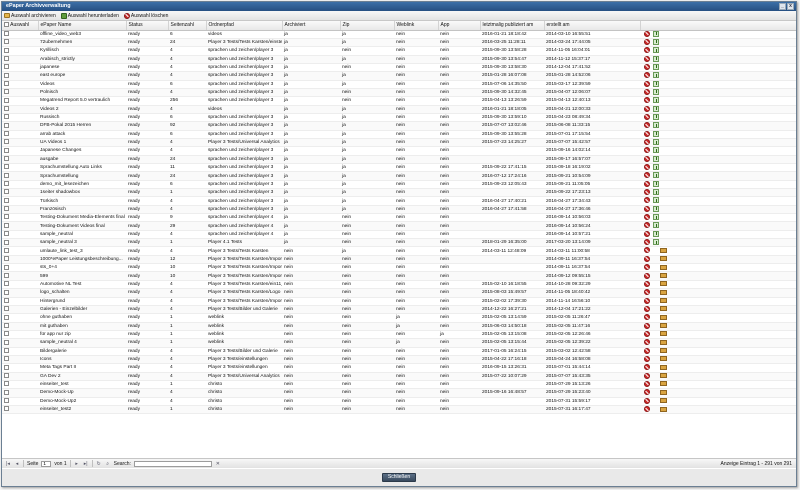 This screenshot has width=800, height=490. What do you see at coordinates (99, 464) in the screenshot?
I see `refresh-icon: ↻` at bounding box center [99, 464].